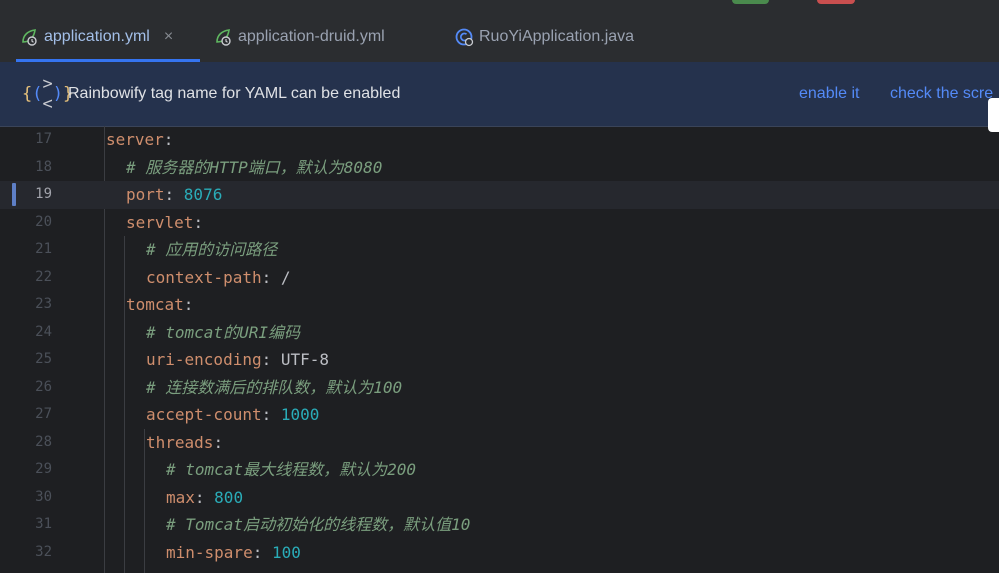 The image size is (999, 573). What do you see at coordinates (836, 2) in the screenshot?
I see `stop-status-indicator` at bounding box center [836, 2].